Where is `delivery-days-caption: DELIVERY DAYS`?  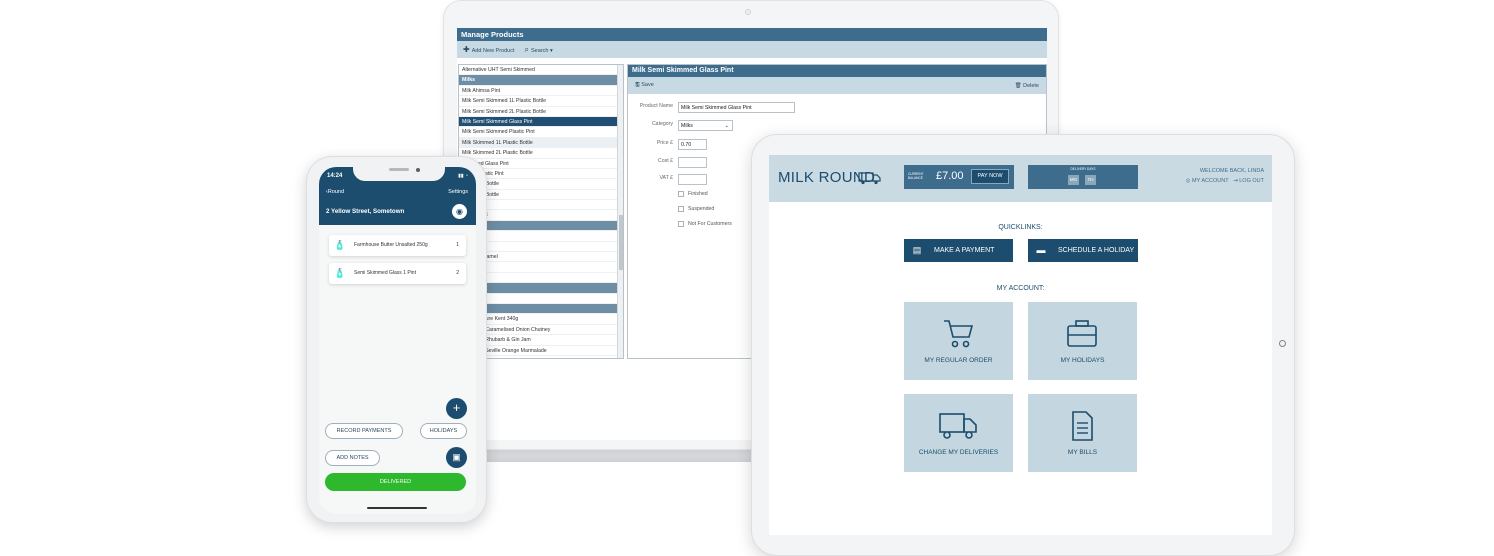 delivery-days-caption: DELIVERY DAYS is located at coordinates (1083, 169).